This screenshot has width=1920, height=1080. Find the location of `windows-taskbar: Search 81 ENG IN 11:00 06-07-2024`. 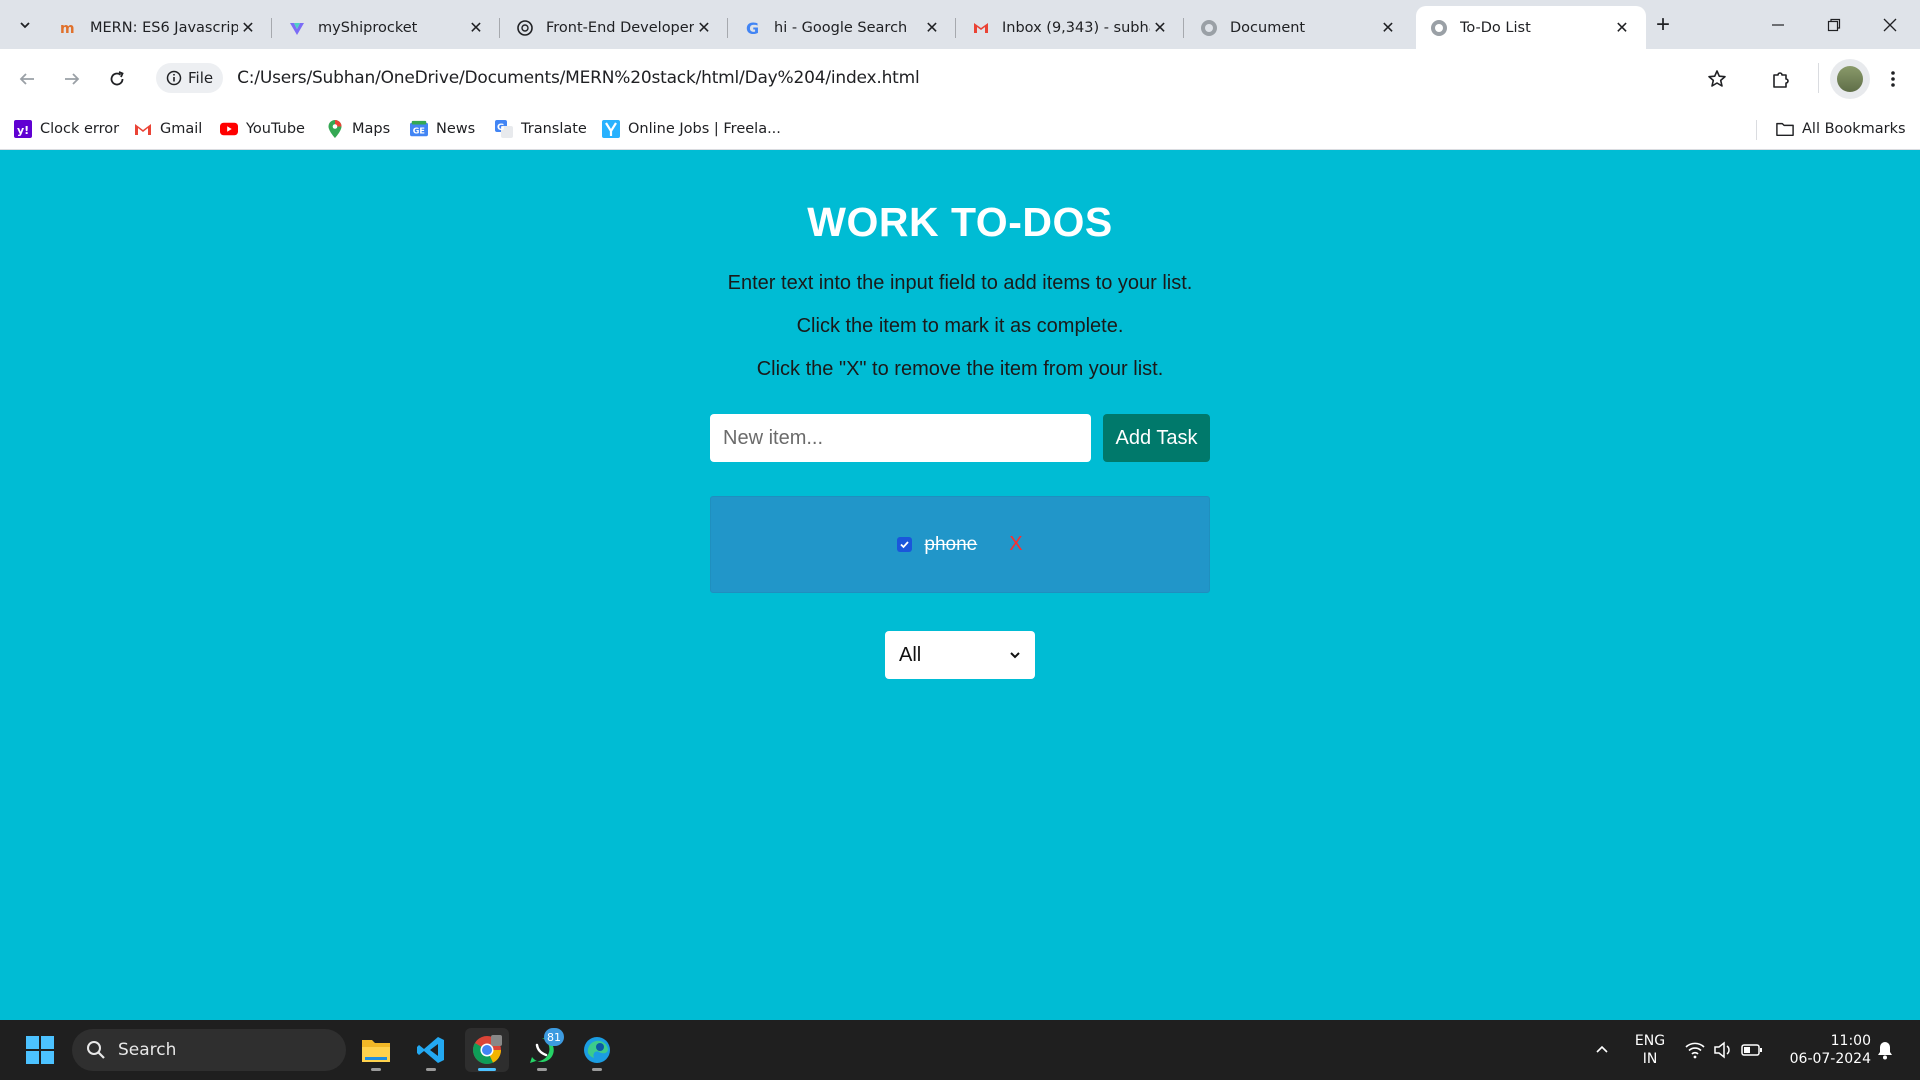

windows-taskbar: Search 81 ENG IN 11:00 06-07-2024 is located at coordinates (960, 1050).